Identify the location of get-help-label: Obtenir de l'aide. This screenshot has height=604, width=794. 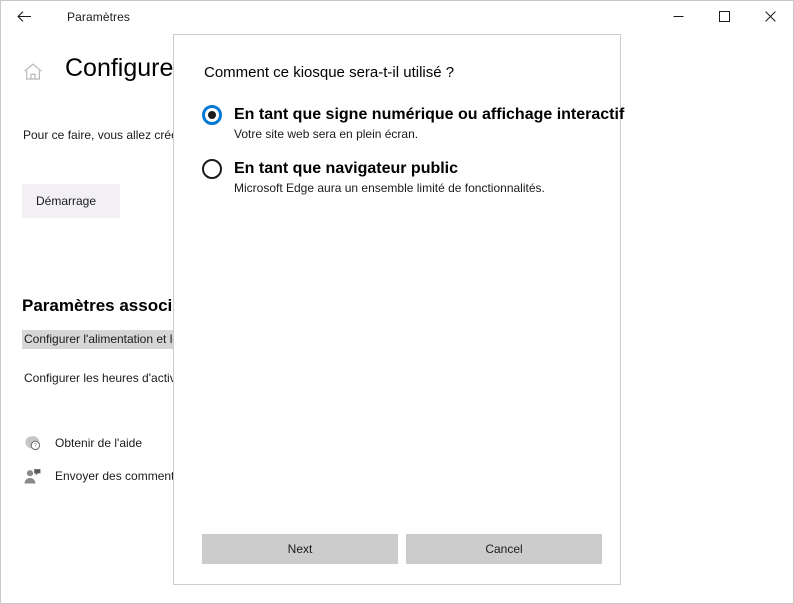
(99, 443).